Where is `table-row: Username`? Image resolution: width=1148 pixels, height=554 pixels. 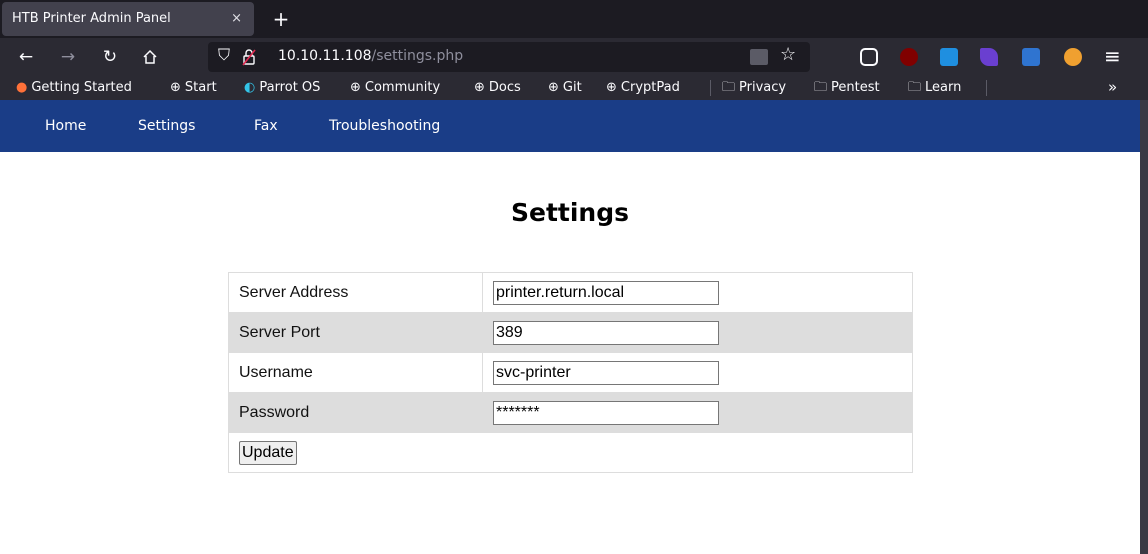 table-row: Username is located at coordinates (570, 372).